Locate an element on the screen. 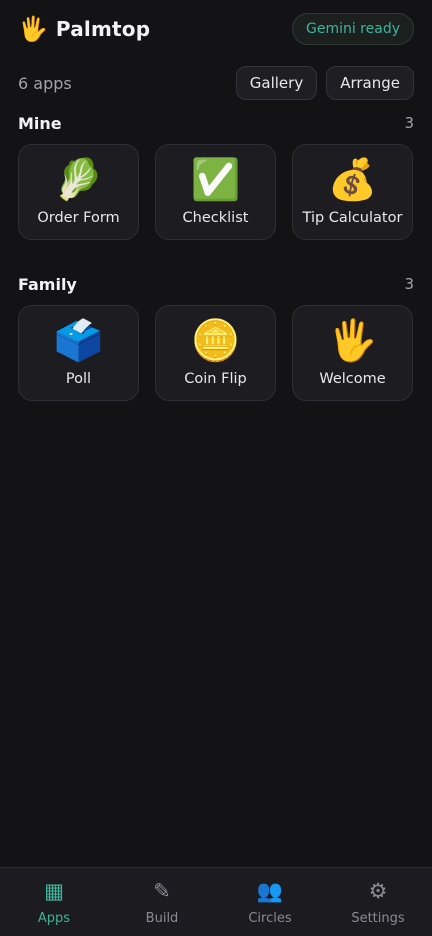 The width and height of the screenshot is (432, 936). section-header: Family 3 is located at coordinates (216, 284).